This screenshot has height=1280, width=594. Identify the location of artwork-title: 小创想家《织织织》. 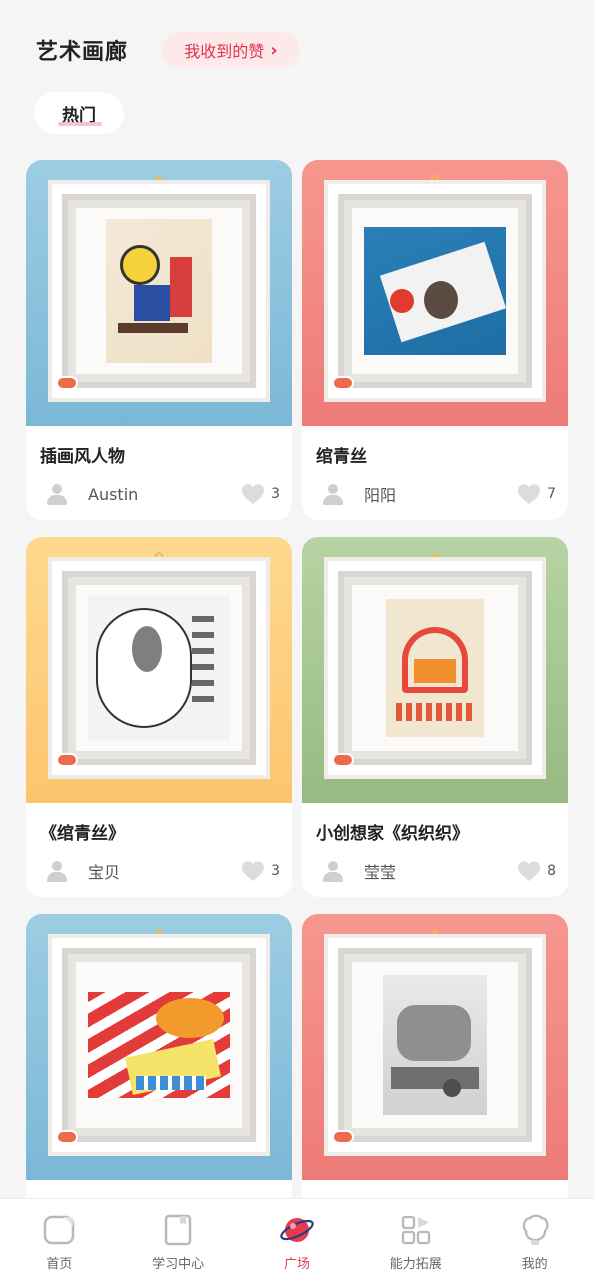
(392, 834).